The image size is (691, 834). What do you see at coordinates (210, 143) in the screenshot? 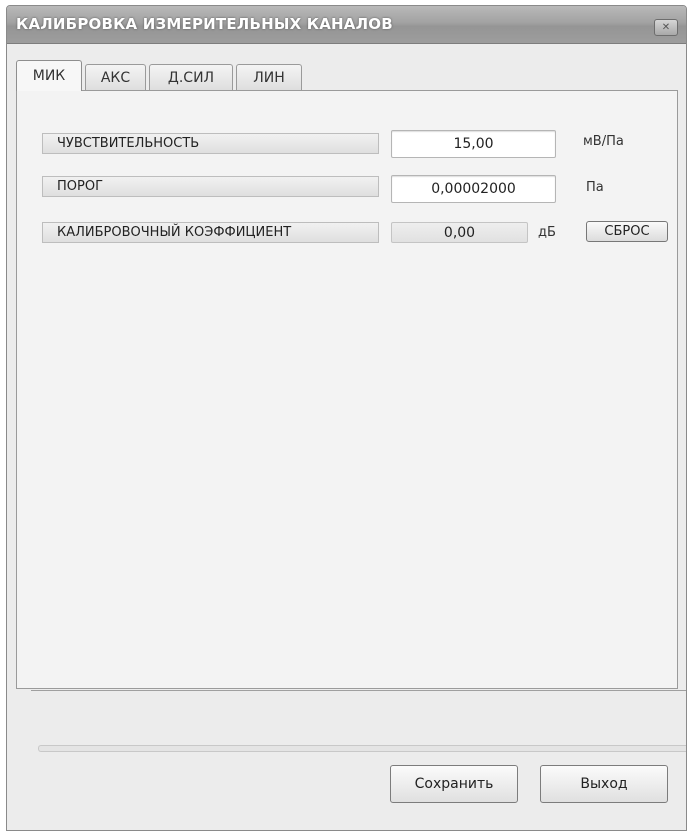
I see `sensitivity-label: ЧУВСТВИТЕЛЬНОСТЬ` at bounding box center [210, 143].